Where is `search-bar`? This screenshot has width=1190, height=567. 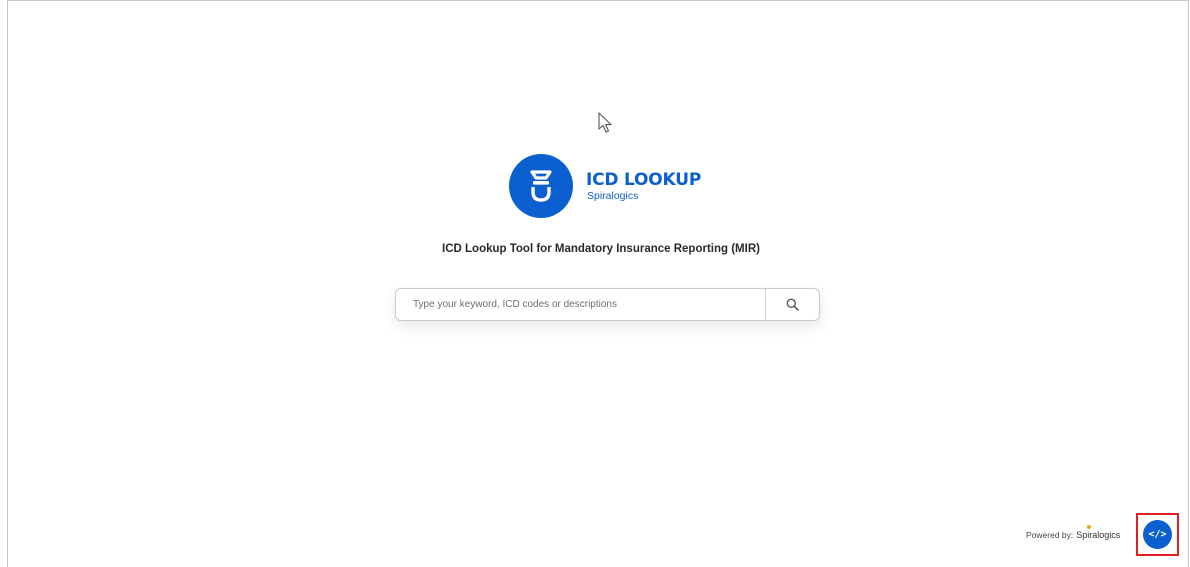
search-bar is located at coordinates (607, 304).